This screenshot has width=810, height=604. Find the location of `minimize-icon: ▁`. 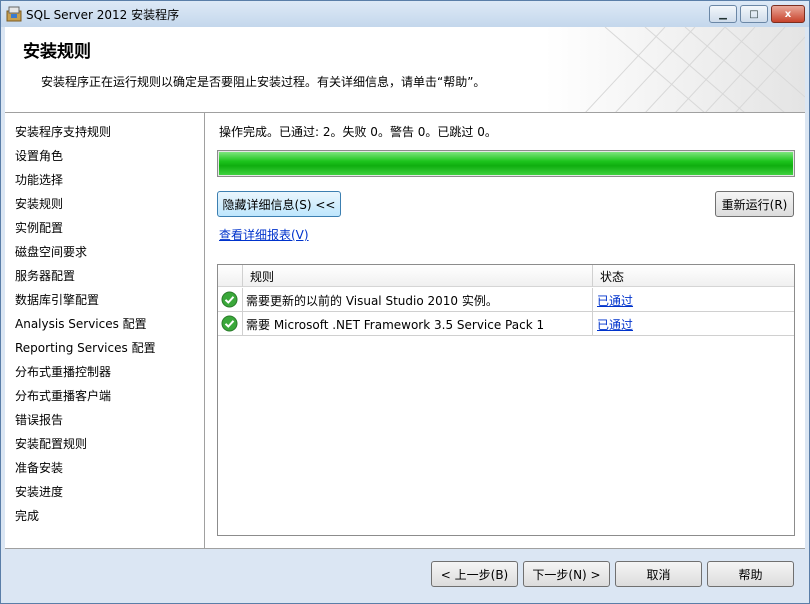

minimize-icon: ▁ is located at coordinates (723, 14).